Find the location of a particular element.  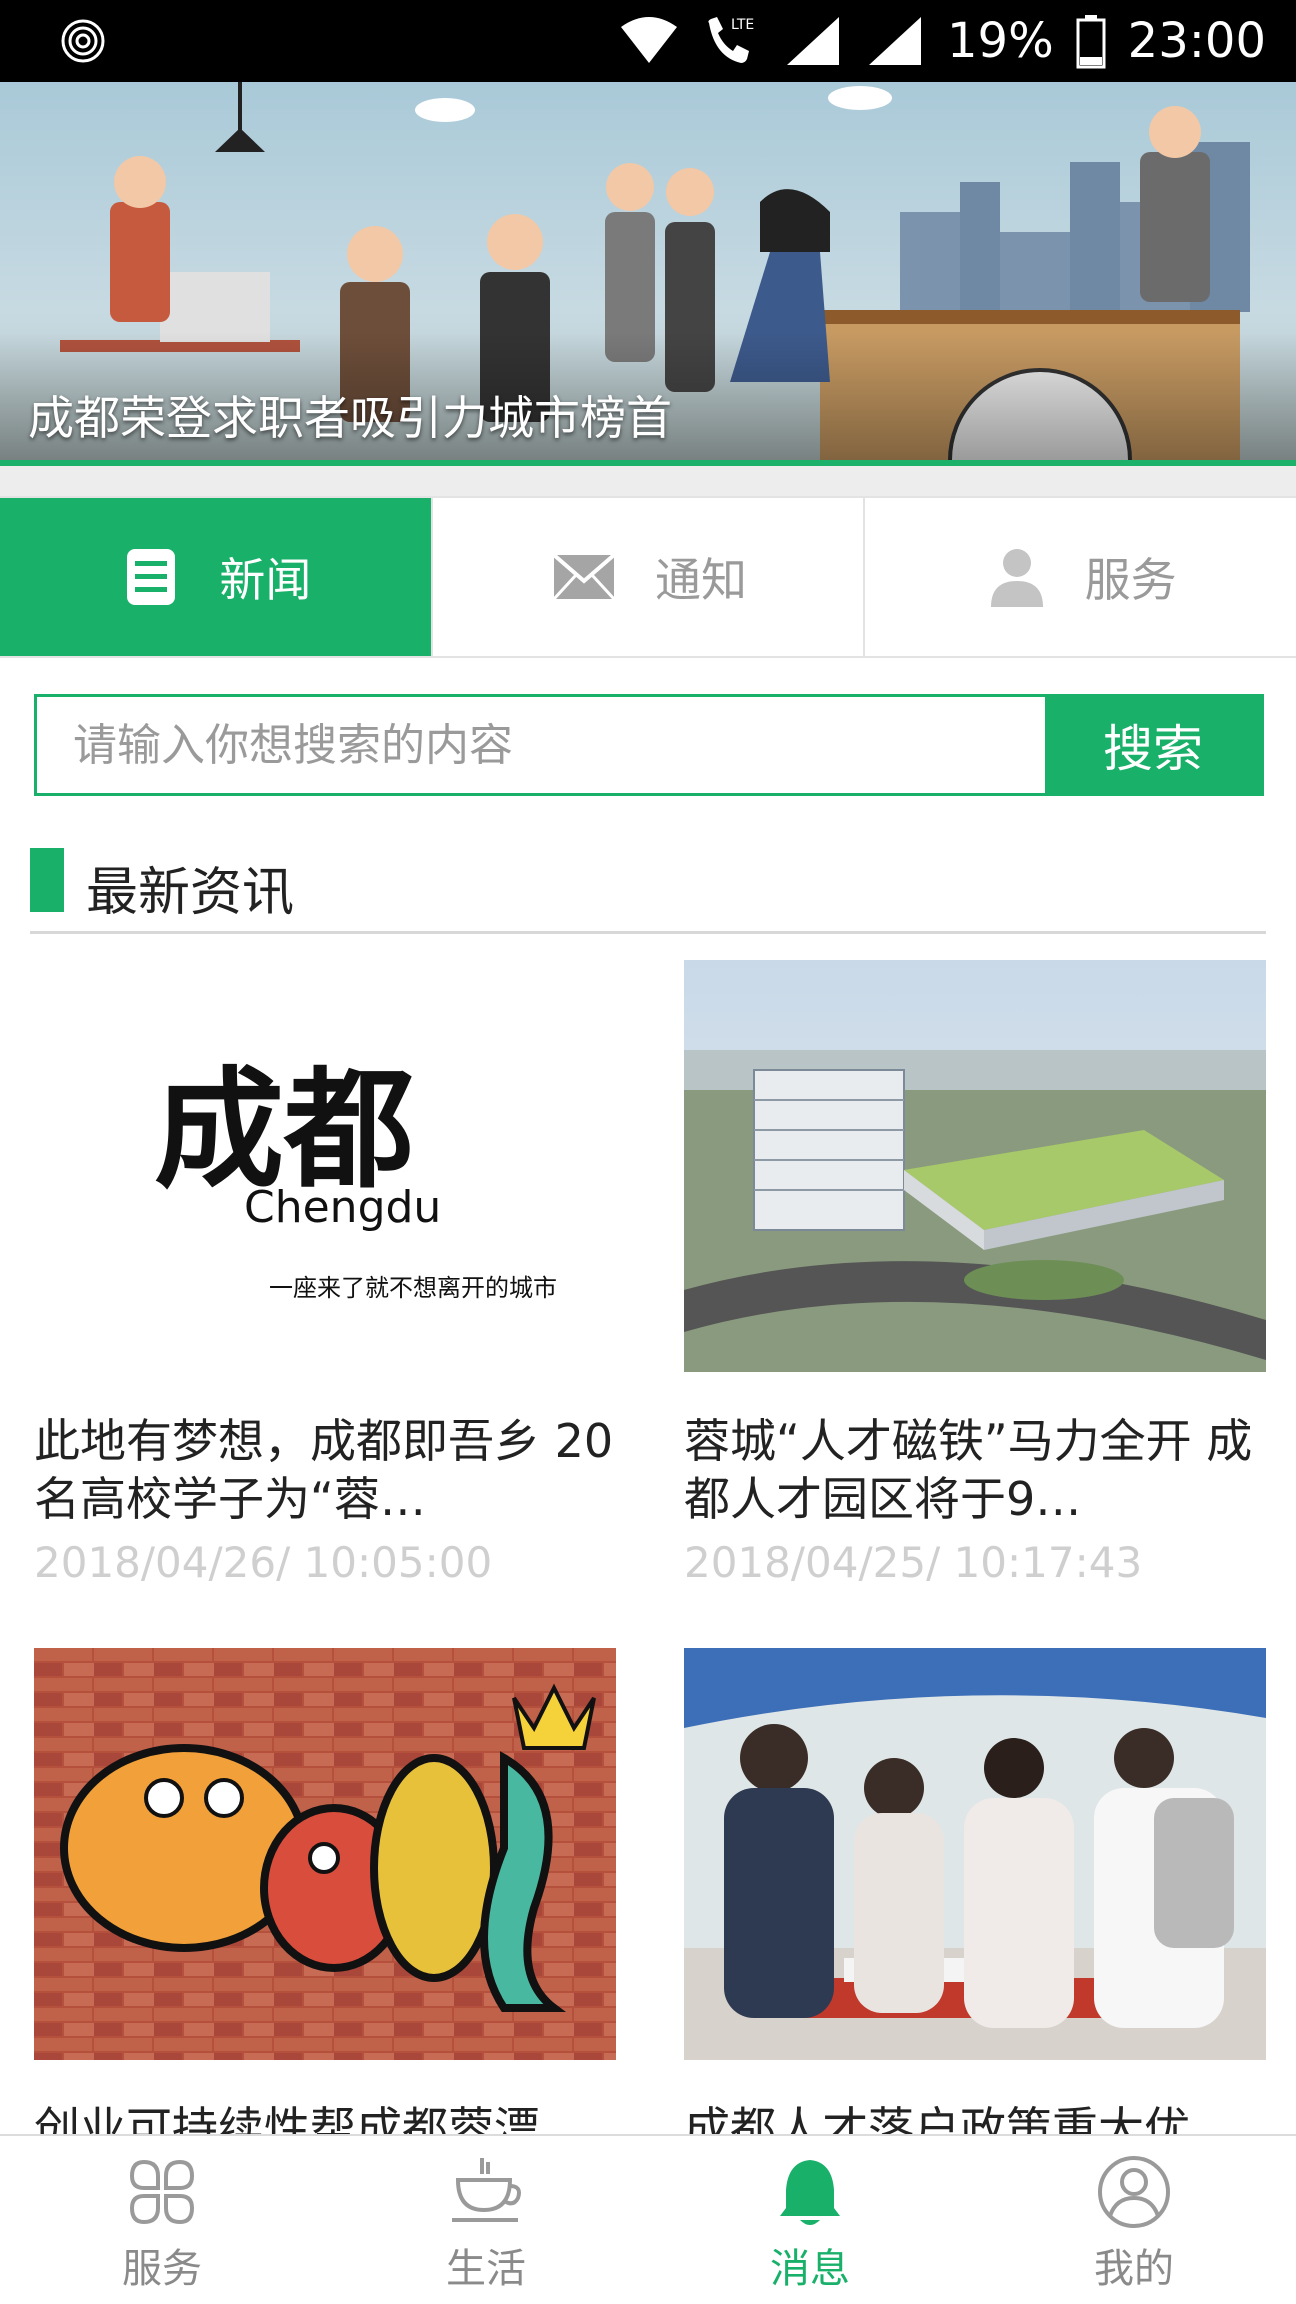

aerial-building-image is located at coordinates (975, 1166).